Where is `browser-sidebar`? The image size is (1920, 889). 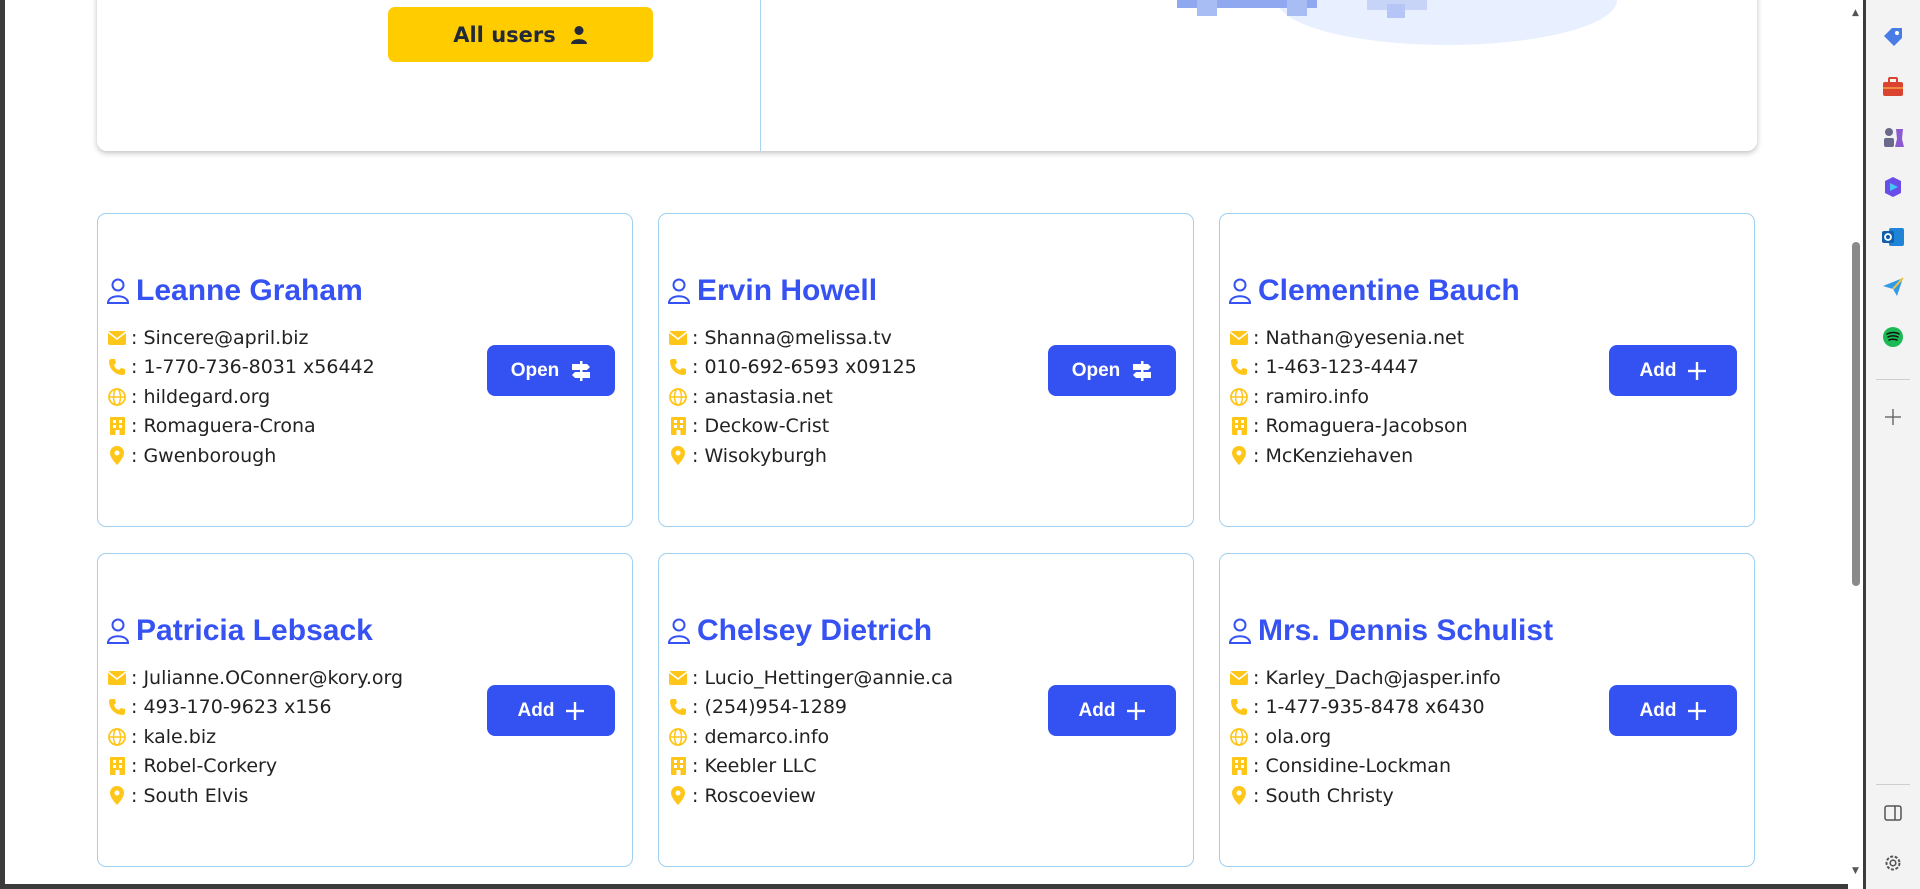
browser-sidebar is located at coordinates (1893, 444).